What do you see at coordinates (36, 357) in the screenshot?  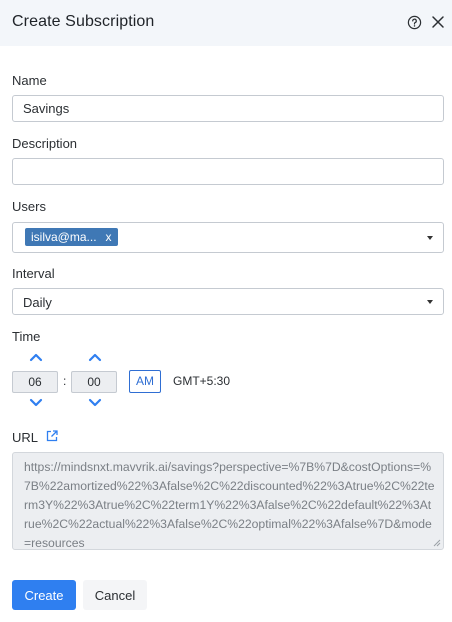 I see `hour-increment-icon` at bounding box center [36, 357].